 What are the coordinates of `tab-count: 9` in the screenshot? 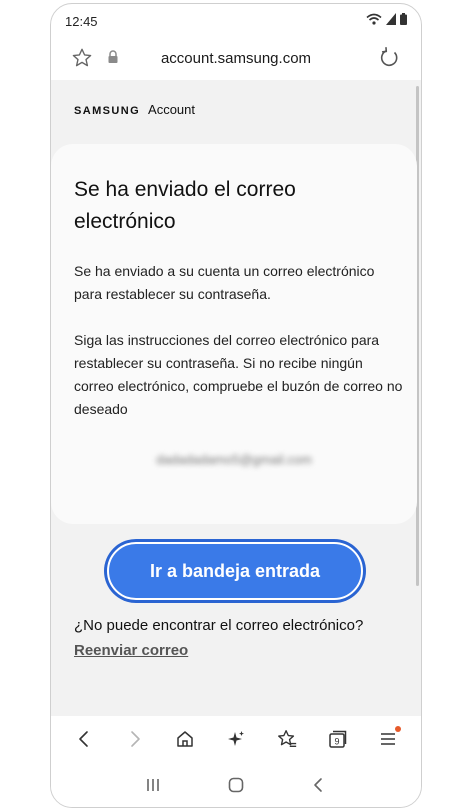 It's located at (337, 742).